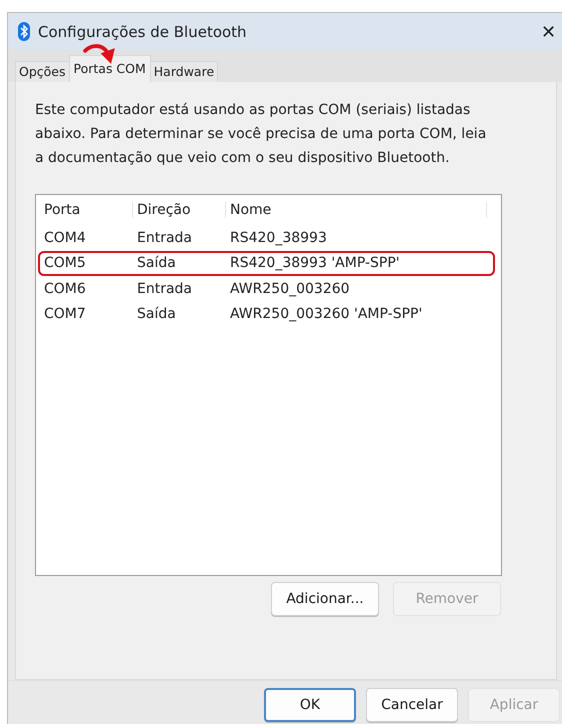  I want to click on bluetooth-icon, so click(24, 31).